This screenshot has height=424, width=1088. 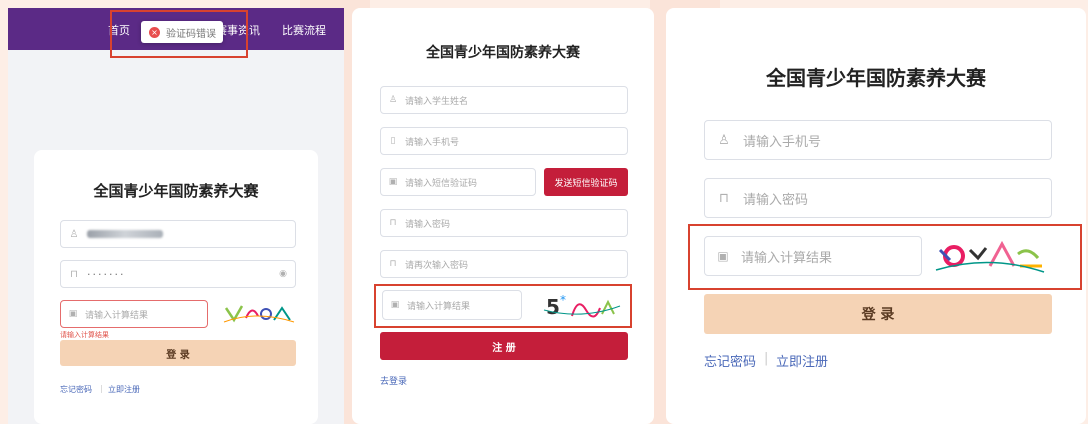 I want to click on confirm-password-placeholder: 请再次输入密码, so click(x=437, y=265).